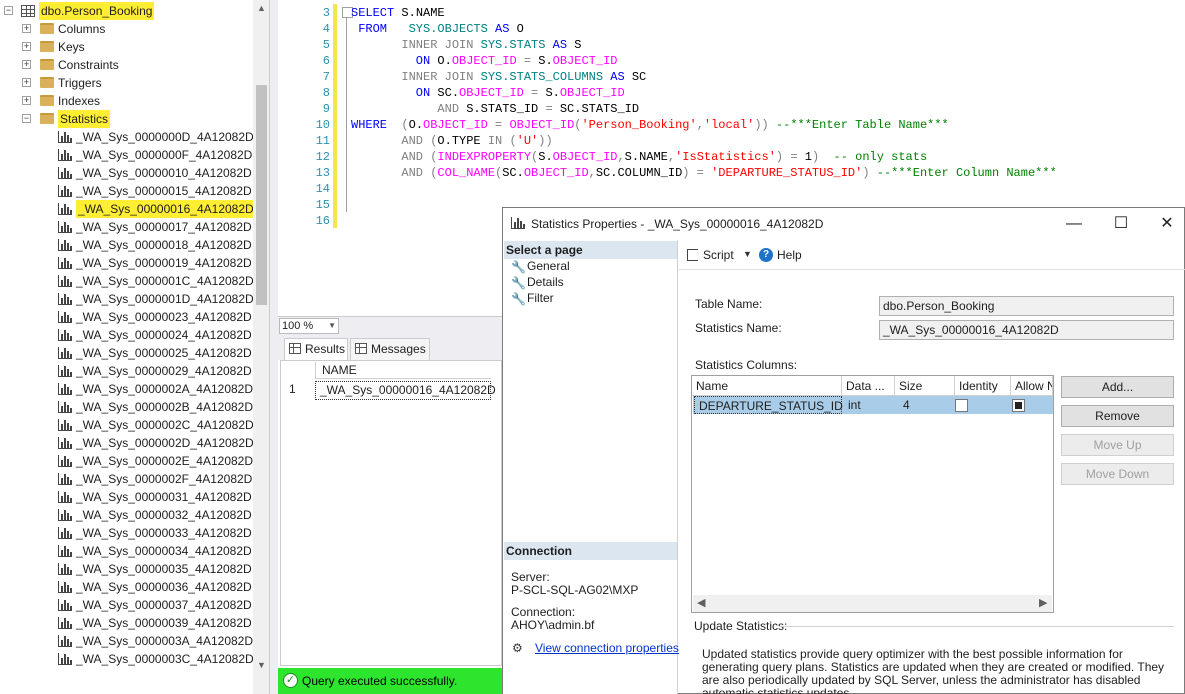 The height and width of the screenshot is (694, 1185). I want to click on script-button: Script ▼, so click(719, 255).